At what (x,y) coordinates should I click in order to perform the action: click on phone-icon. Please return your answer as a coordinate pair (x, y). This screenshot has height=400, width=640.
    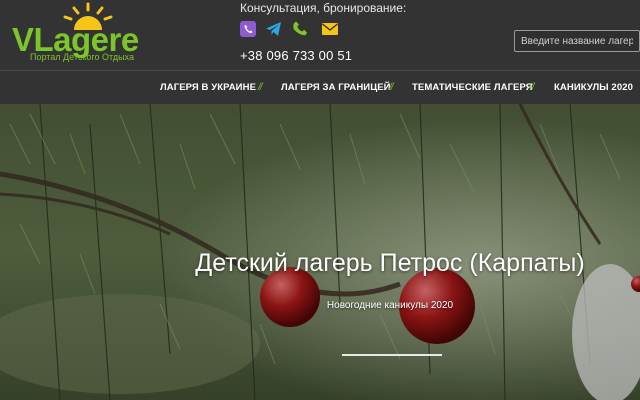
    Looking at the image, I should click on (301, 29).